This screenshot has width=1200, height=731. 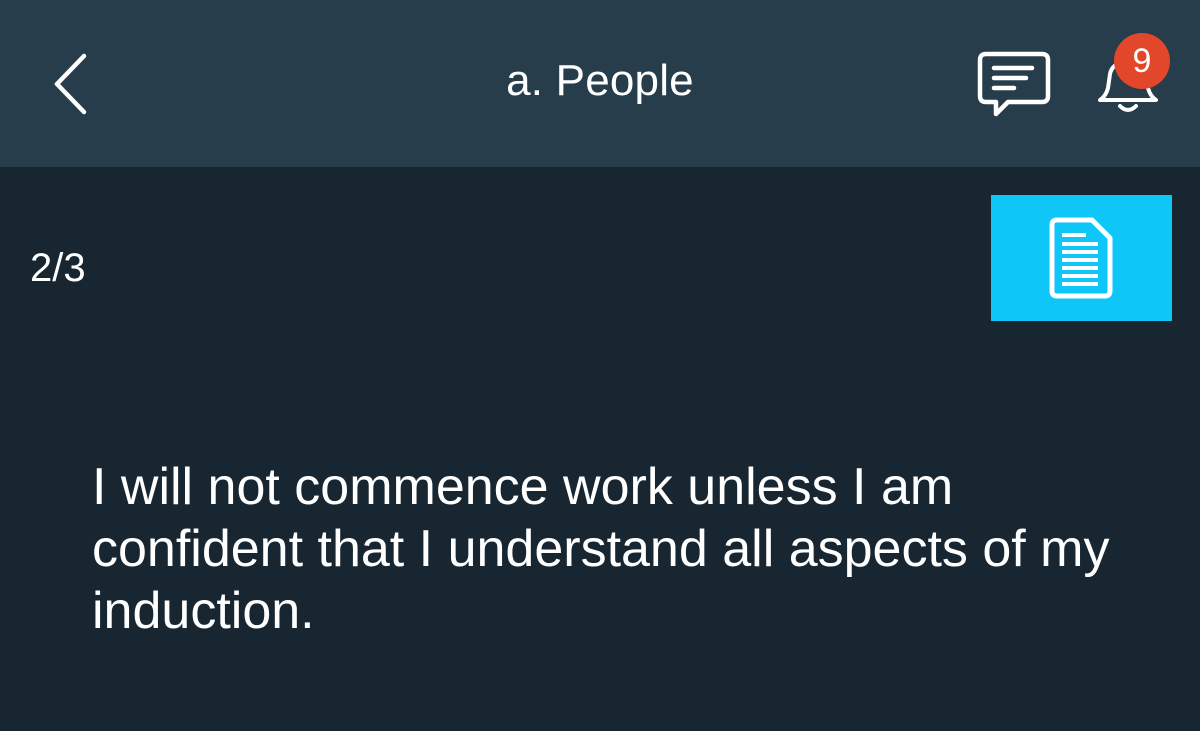 I want to click on chevron-left-icon, so click(x=70, y=84).